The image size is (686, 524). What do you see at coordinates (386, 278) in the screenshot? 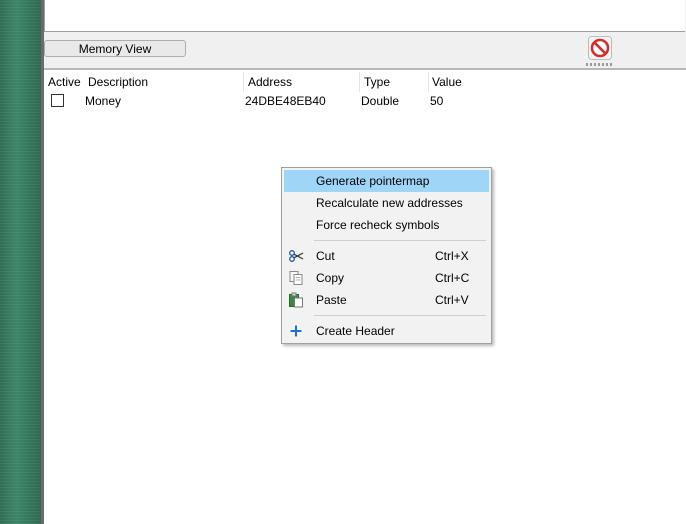
I see `menu-item-copy: Copy Ctrl+C` at bounding box center [386, 278].